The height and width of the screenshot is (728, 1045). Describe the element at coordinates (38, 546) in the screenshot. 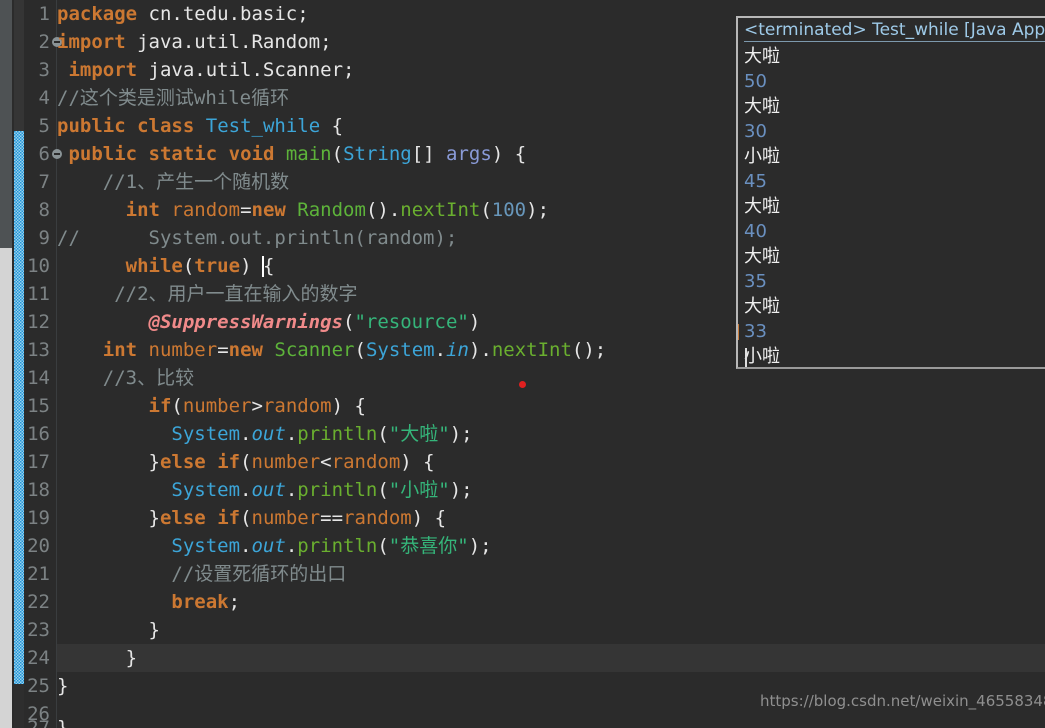

I see `line-number: 20` at that location.